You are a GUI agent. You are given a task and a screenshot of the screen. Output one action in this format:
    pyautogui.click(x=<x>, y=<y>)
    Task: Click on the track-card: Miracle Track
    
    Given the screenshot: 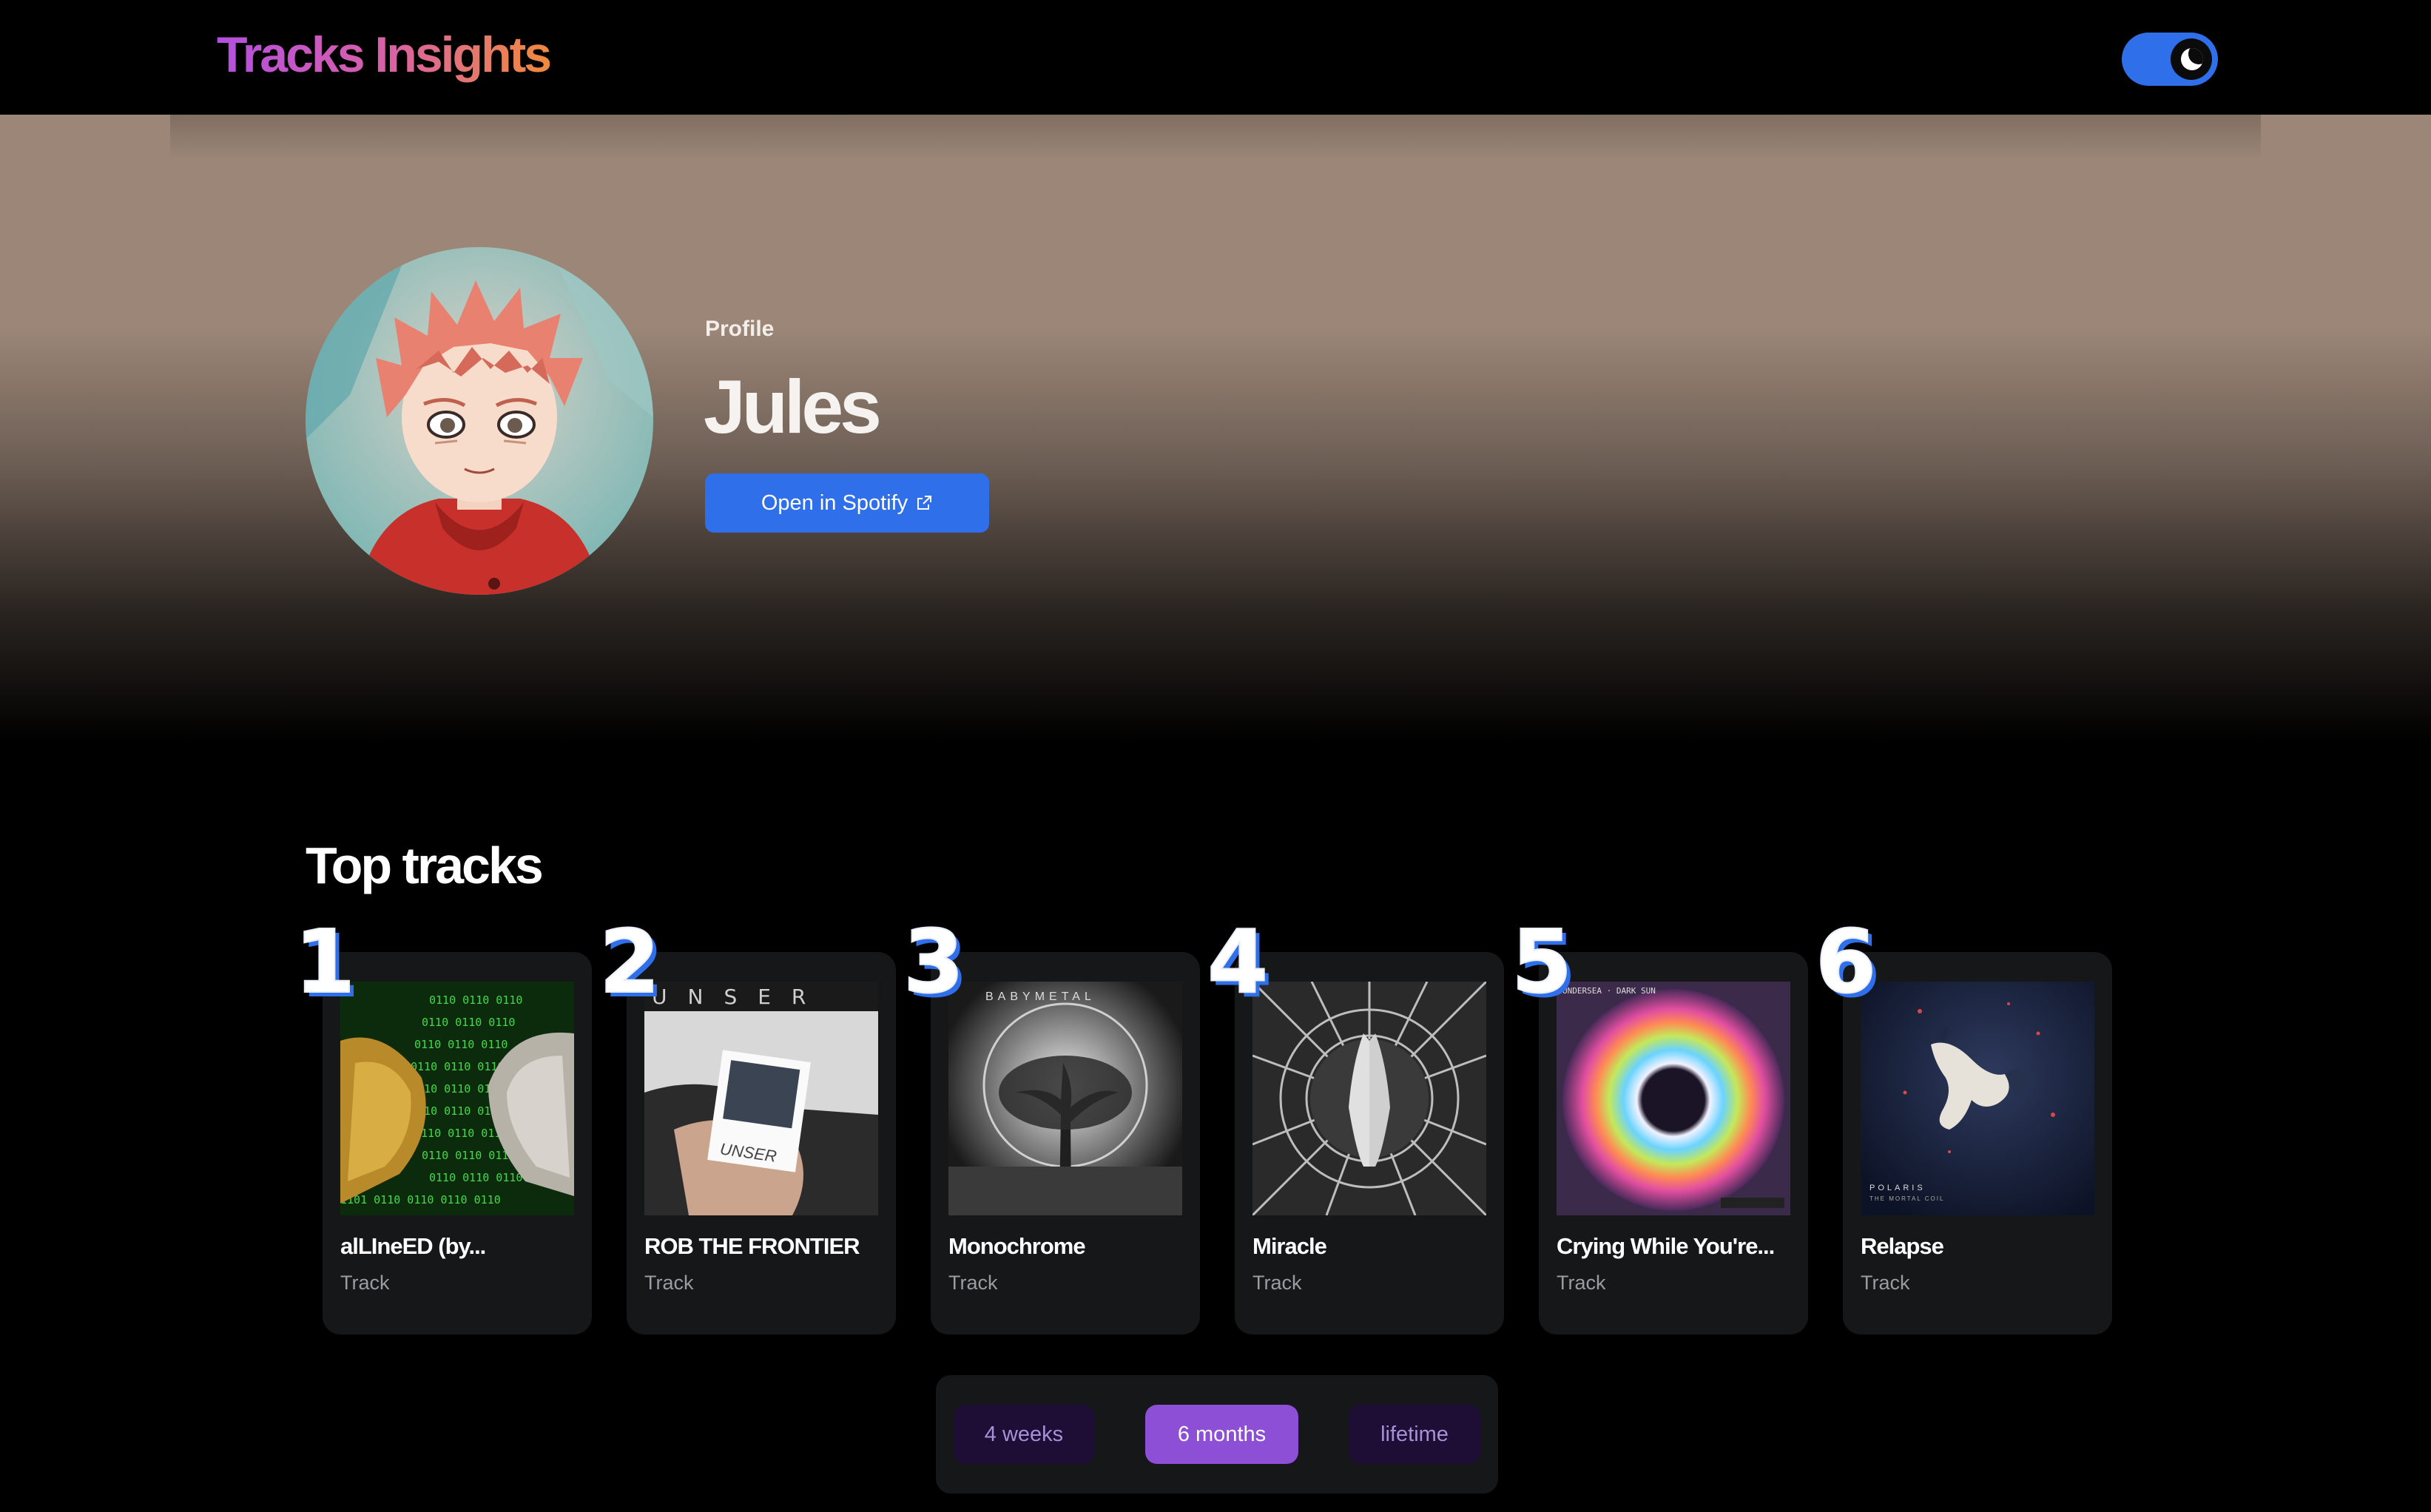 What is the action you would take?
    pyautogui.click(x=1369, y=1143)
    